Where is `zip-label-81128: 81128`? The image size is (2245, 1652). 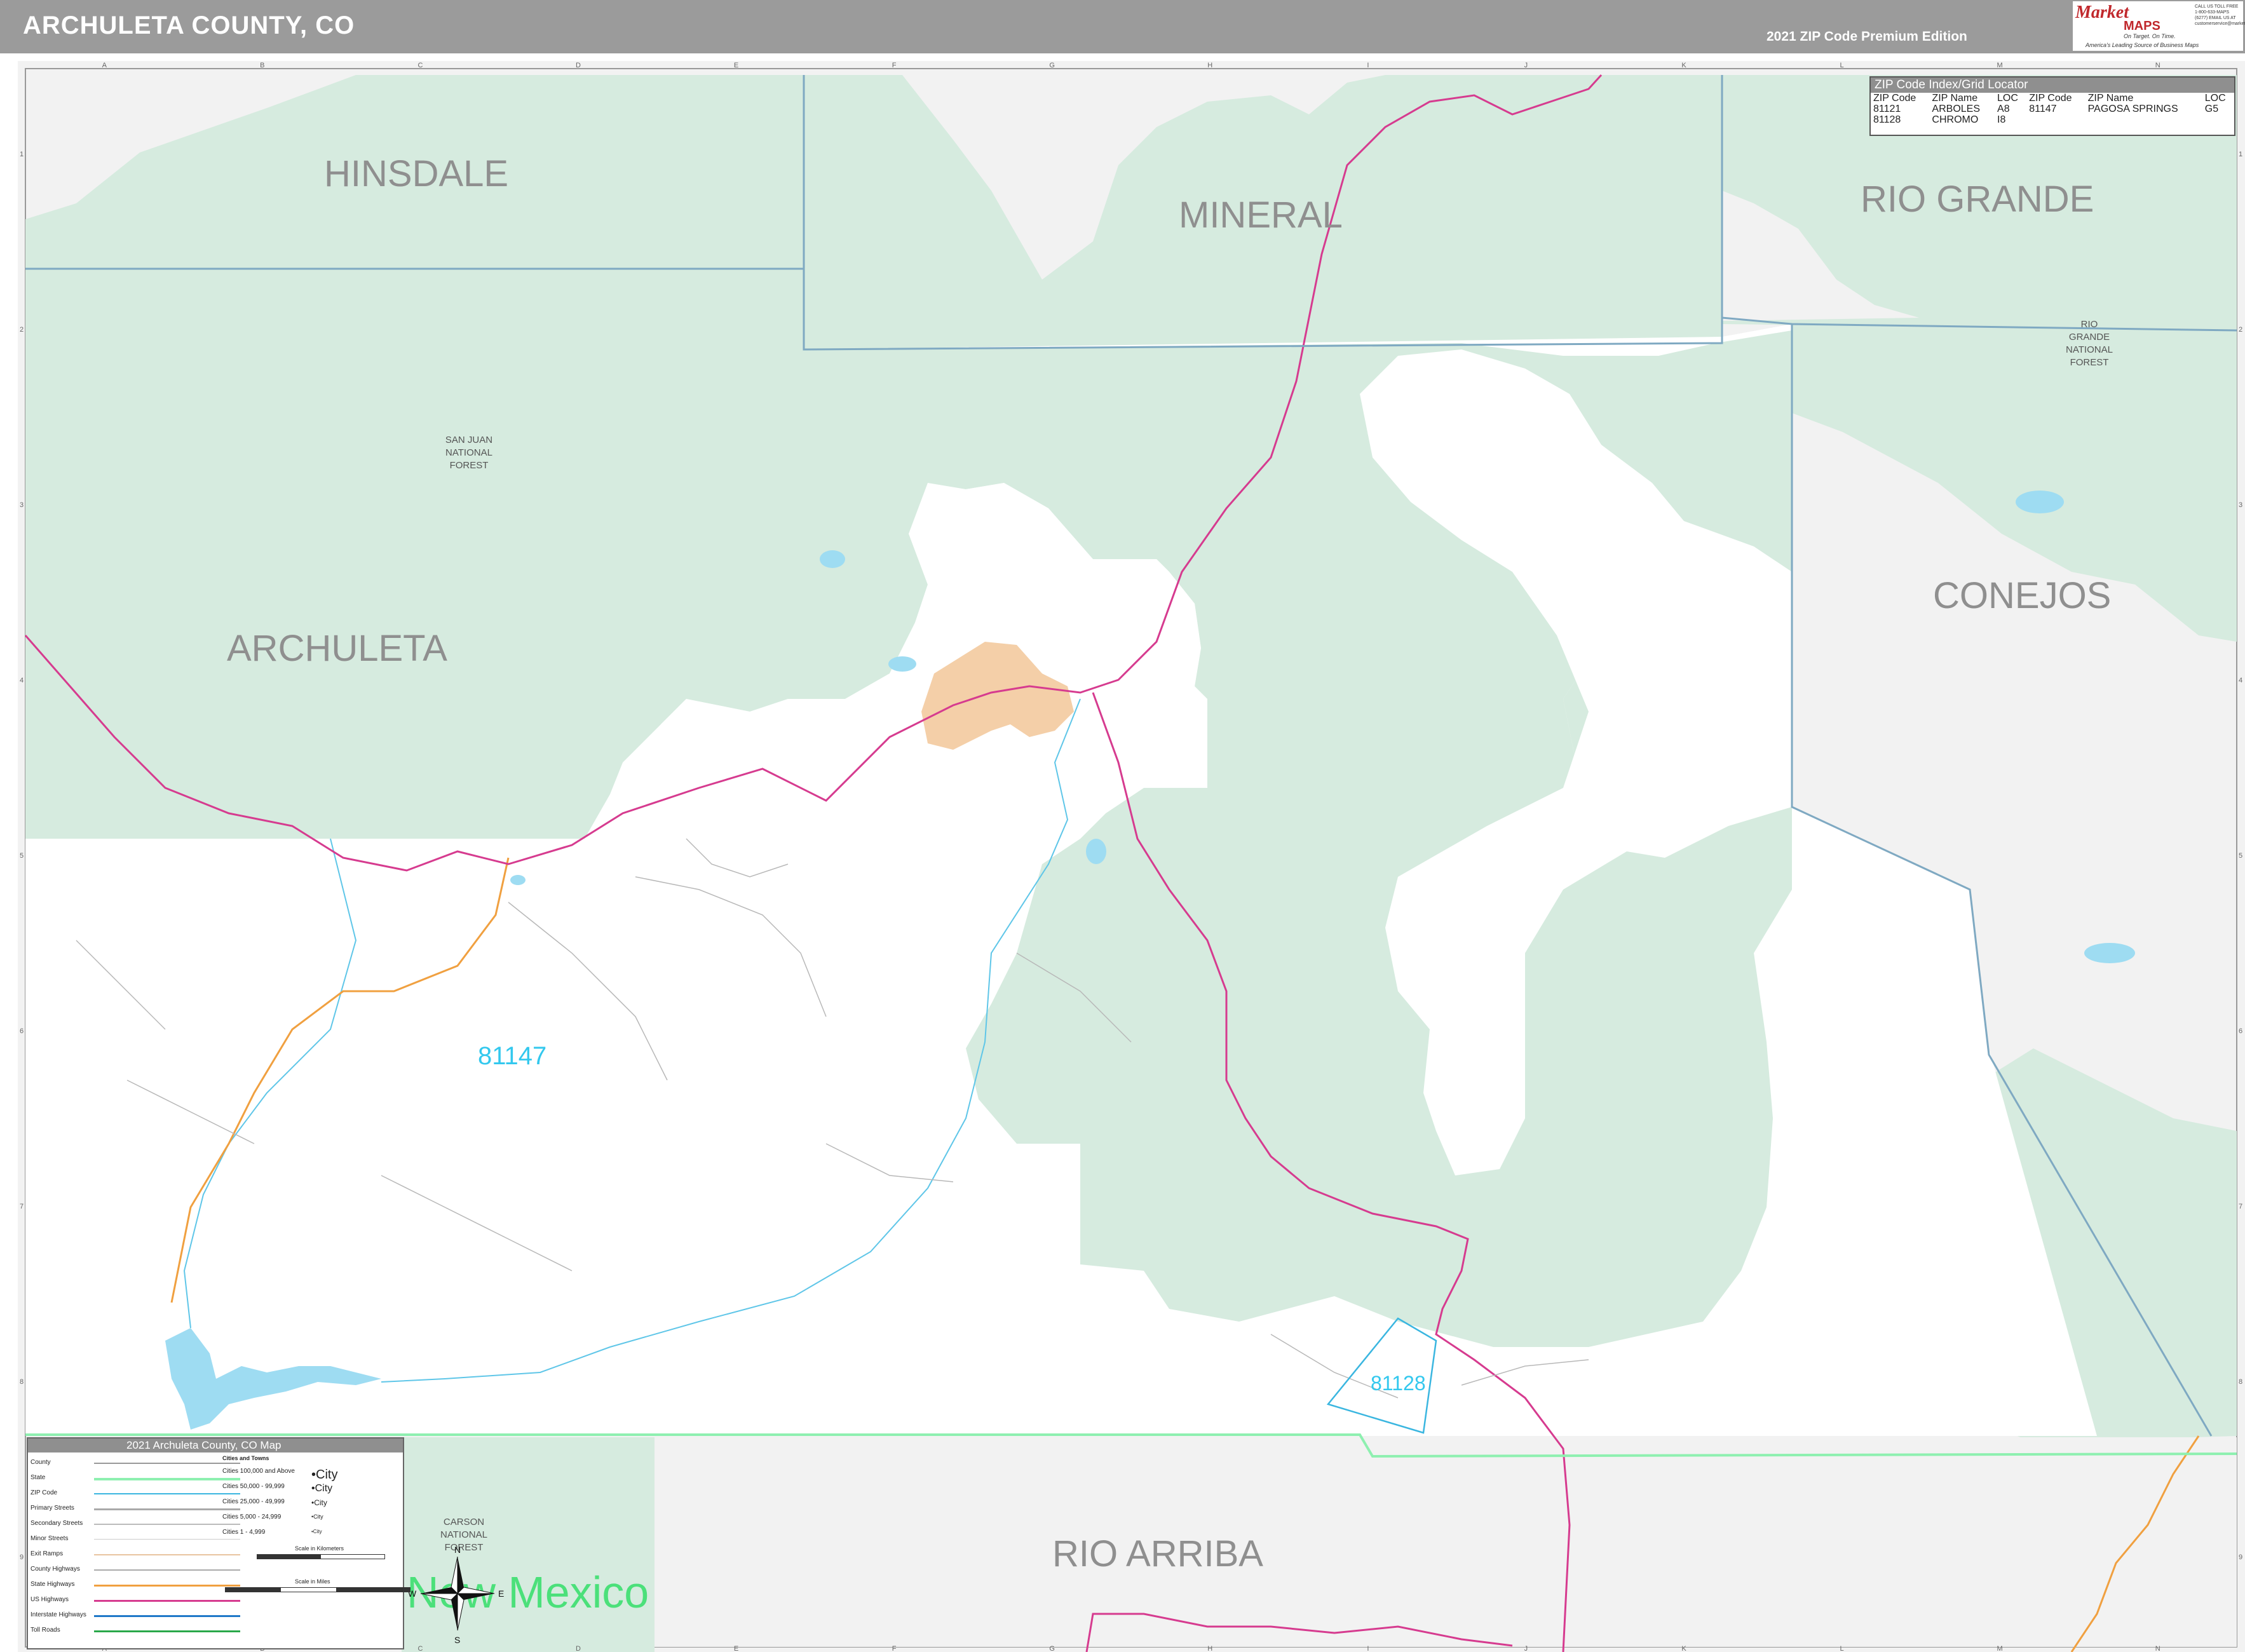 zip-label-81128: 81128 is located at coordinates (1398, 1384).